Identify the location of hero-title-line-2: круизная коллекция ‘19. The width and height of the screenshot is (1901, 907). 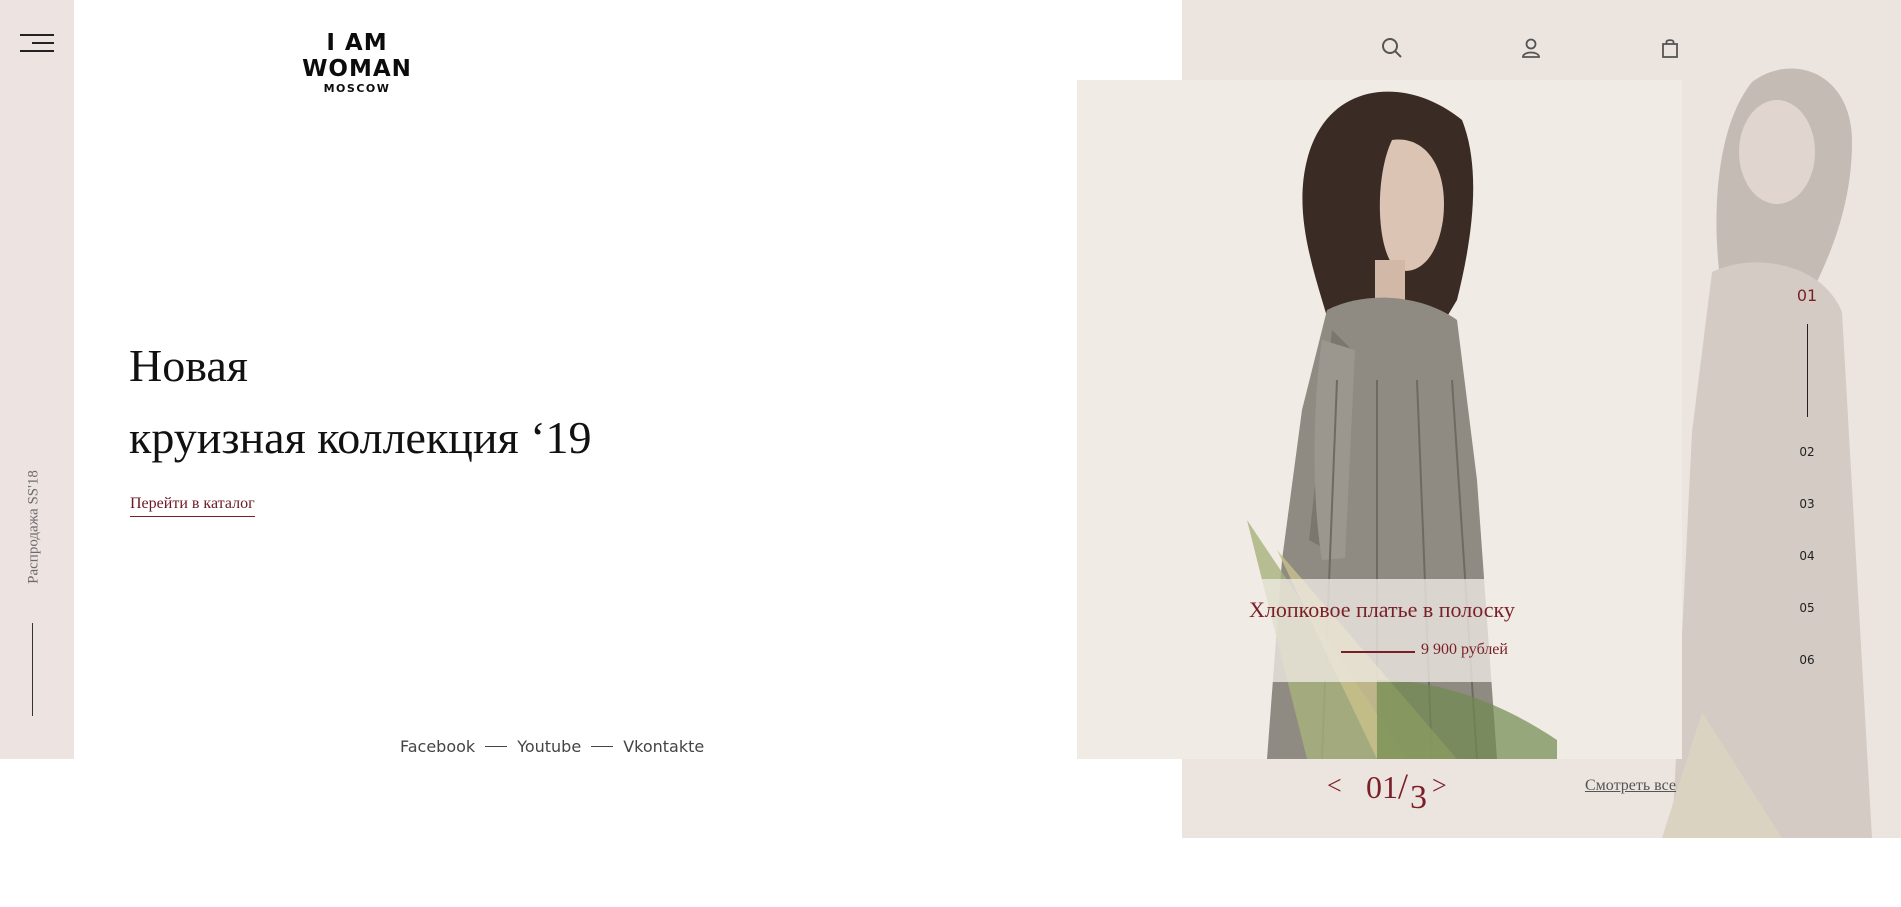
(360, 437).